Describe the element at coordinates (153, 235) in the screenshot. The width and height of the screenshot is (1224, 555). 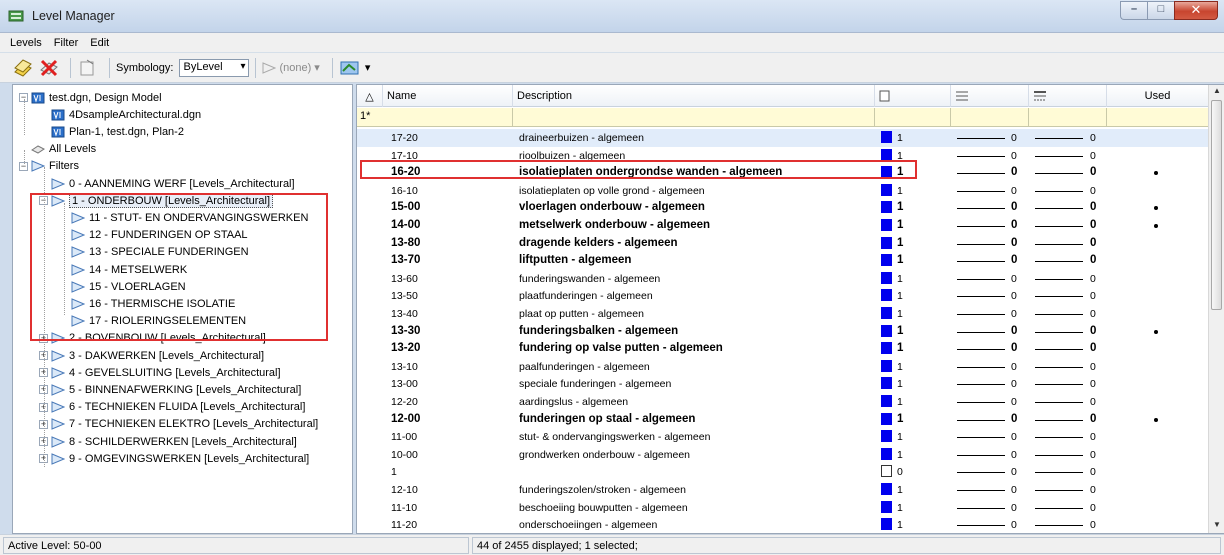
I see `tree-item: 12 - FUNDERINGEN OP STAAL` at that location.